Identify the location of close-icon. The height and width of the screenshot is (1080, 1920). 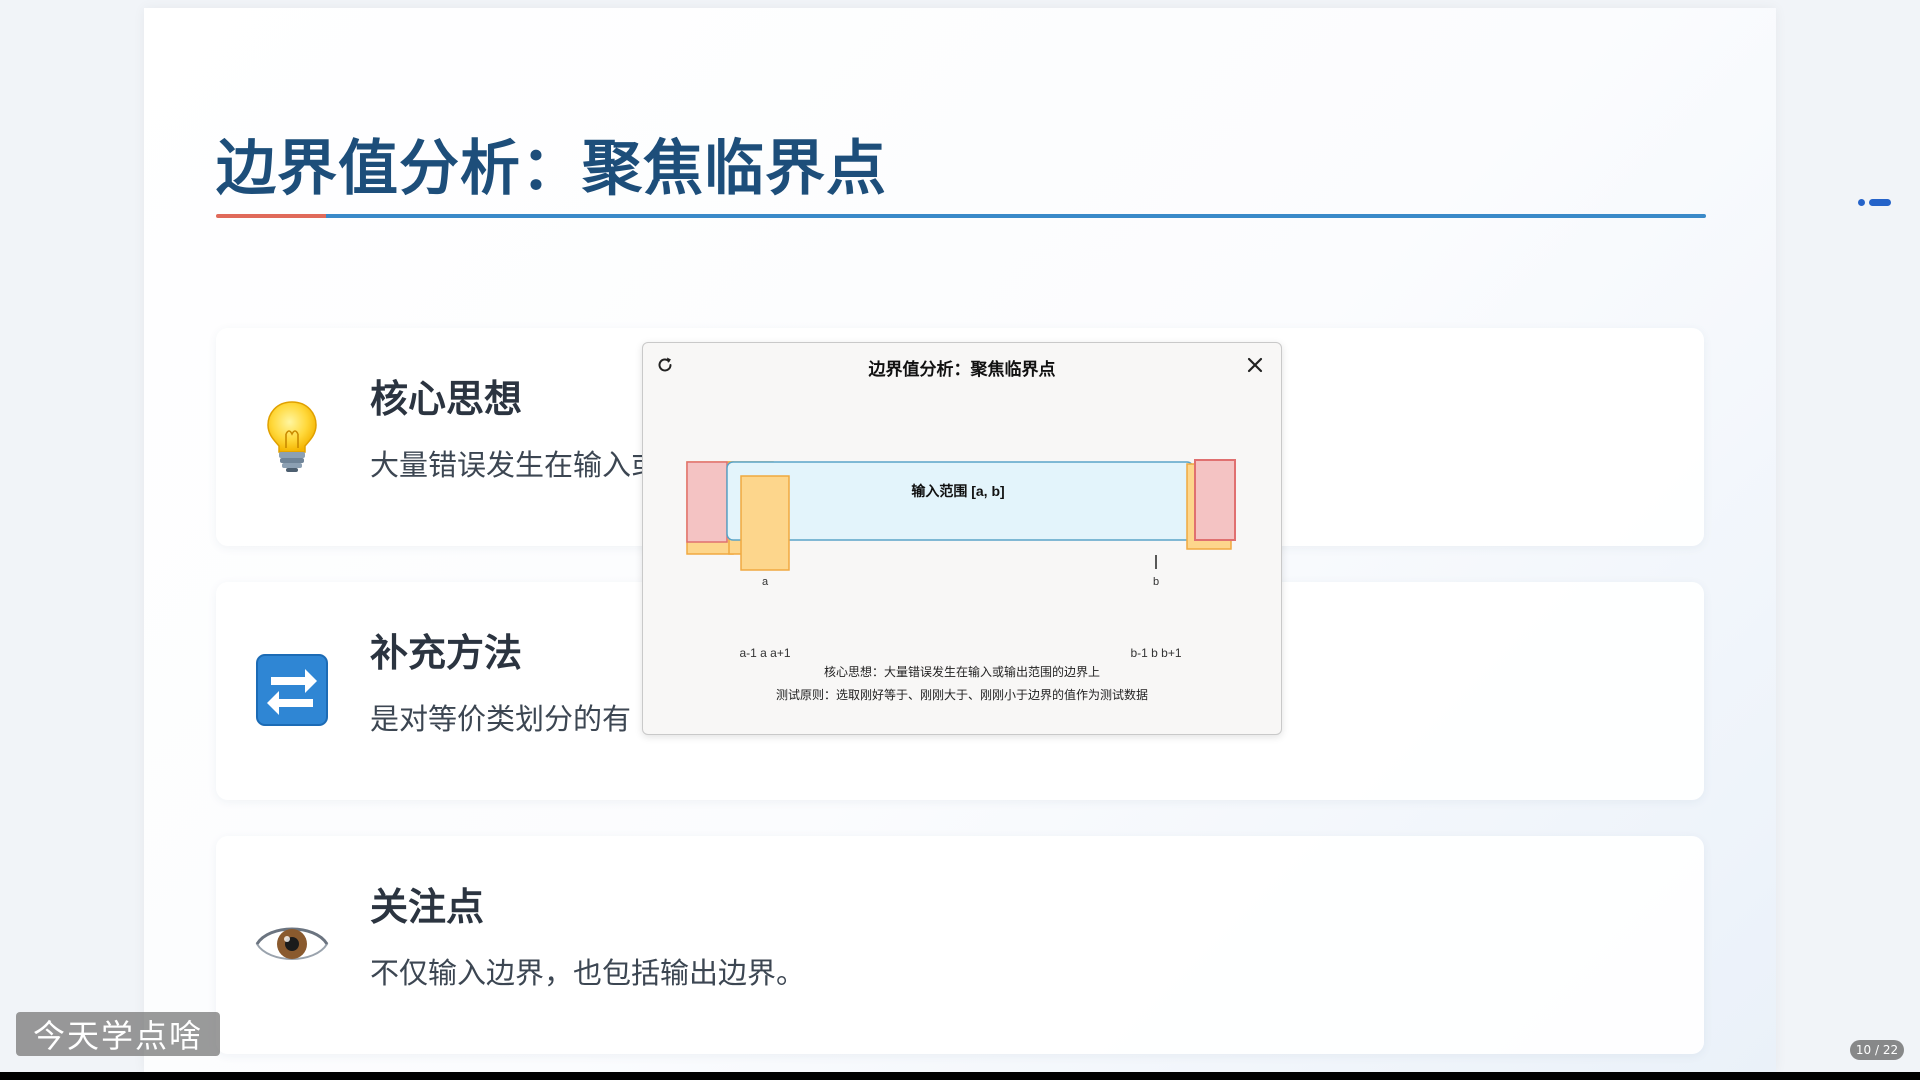
(1255, 365).